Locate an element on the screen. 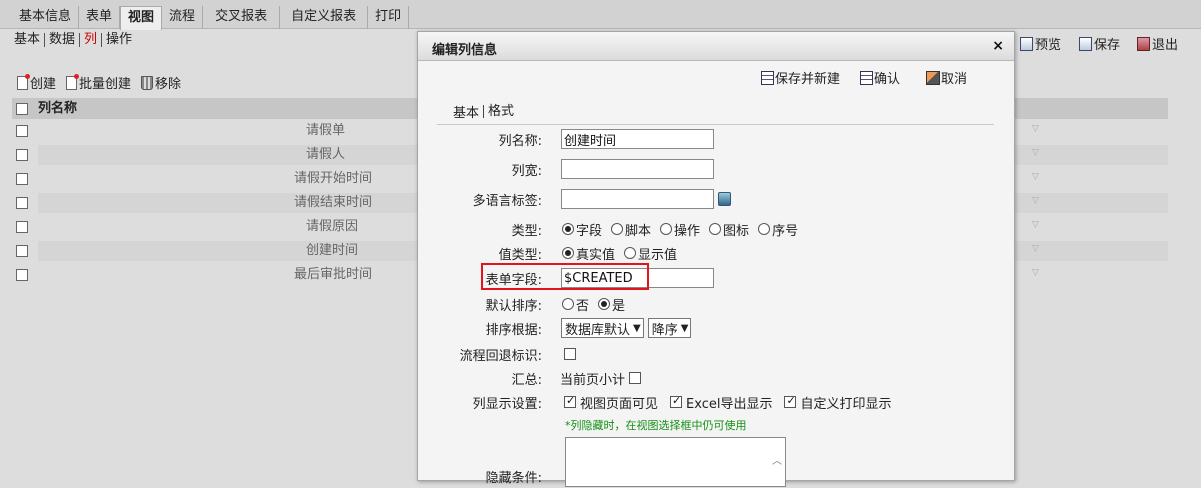 The height and width of the screenshot is (488, 1201). row-column-width: 列宽: is located at coordinates (717, 169).